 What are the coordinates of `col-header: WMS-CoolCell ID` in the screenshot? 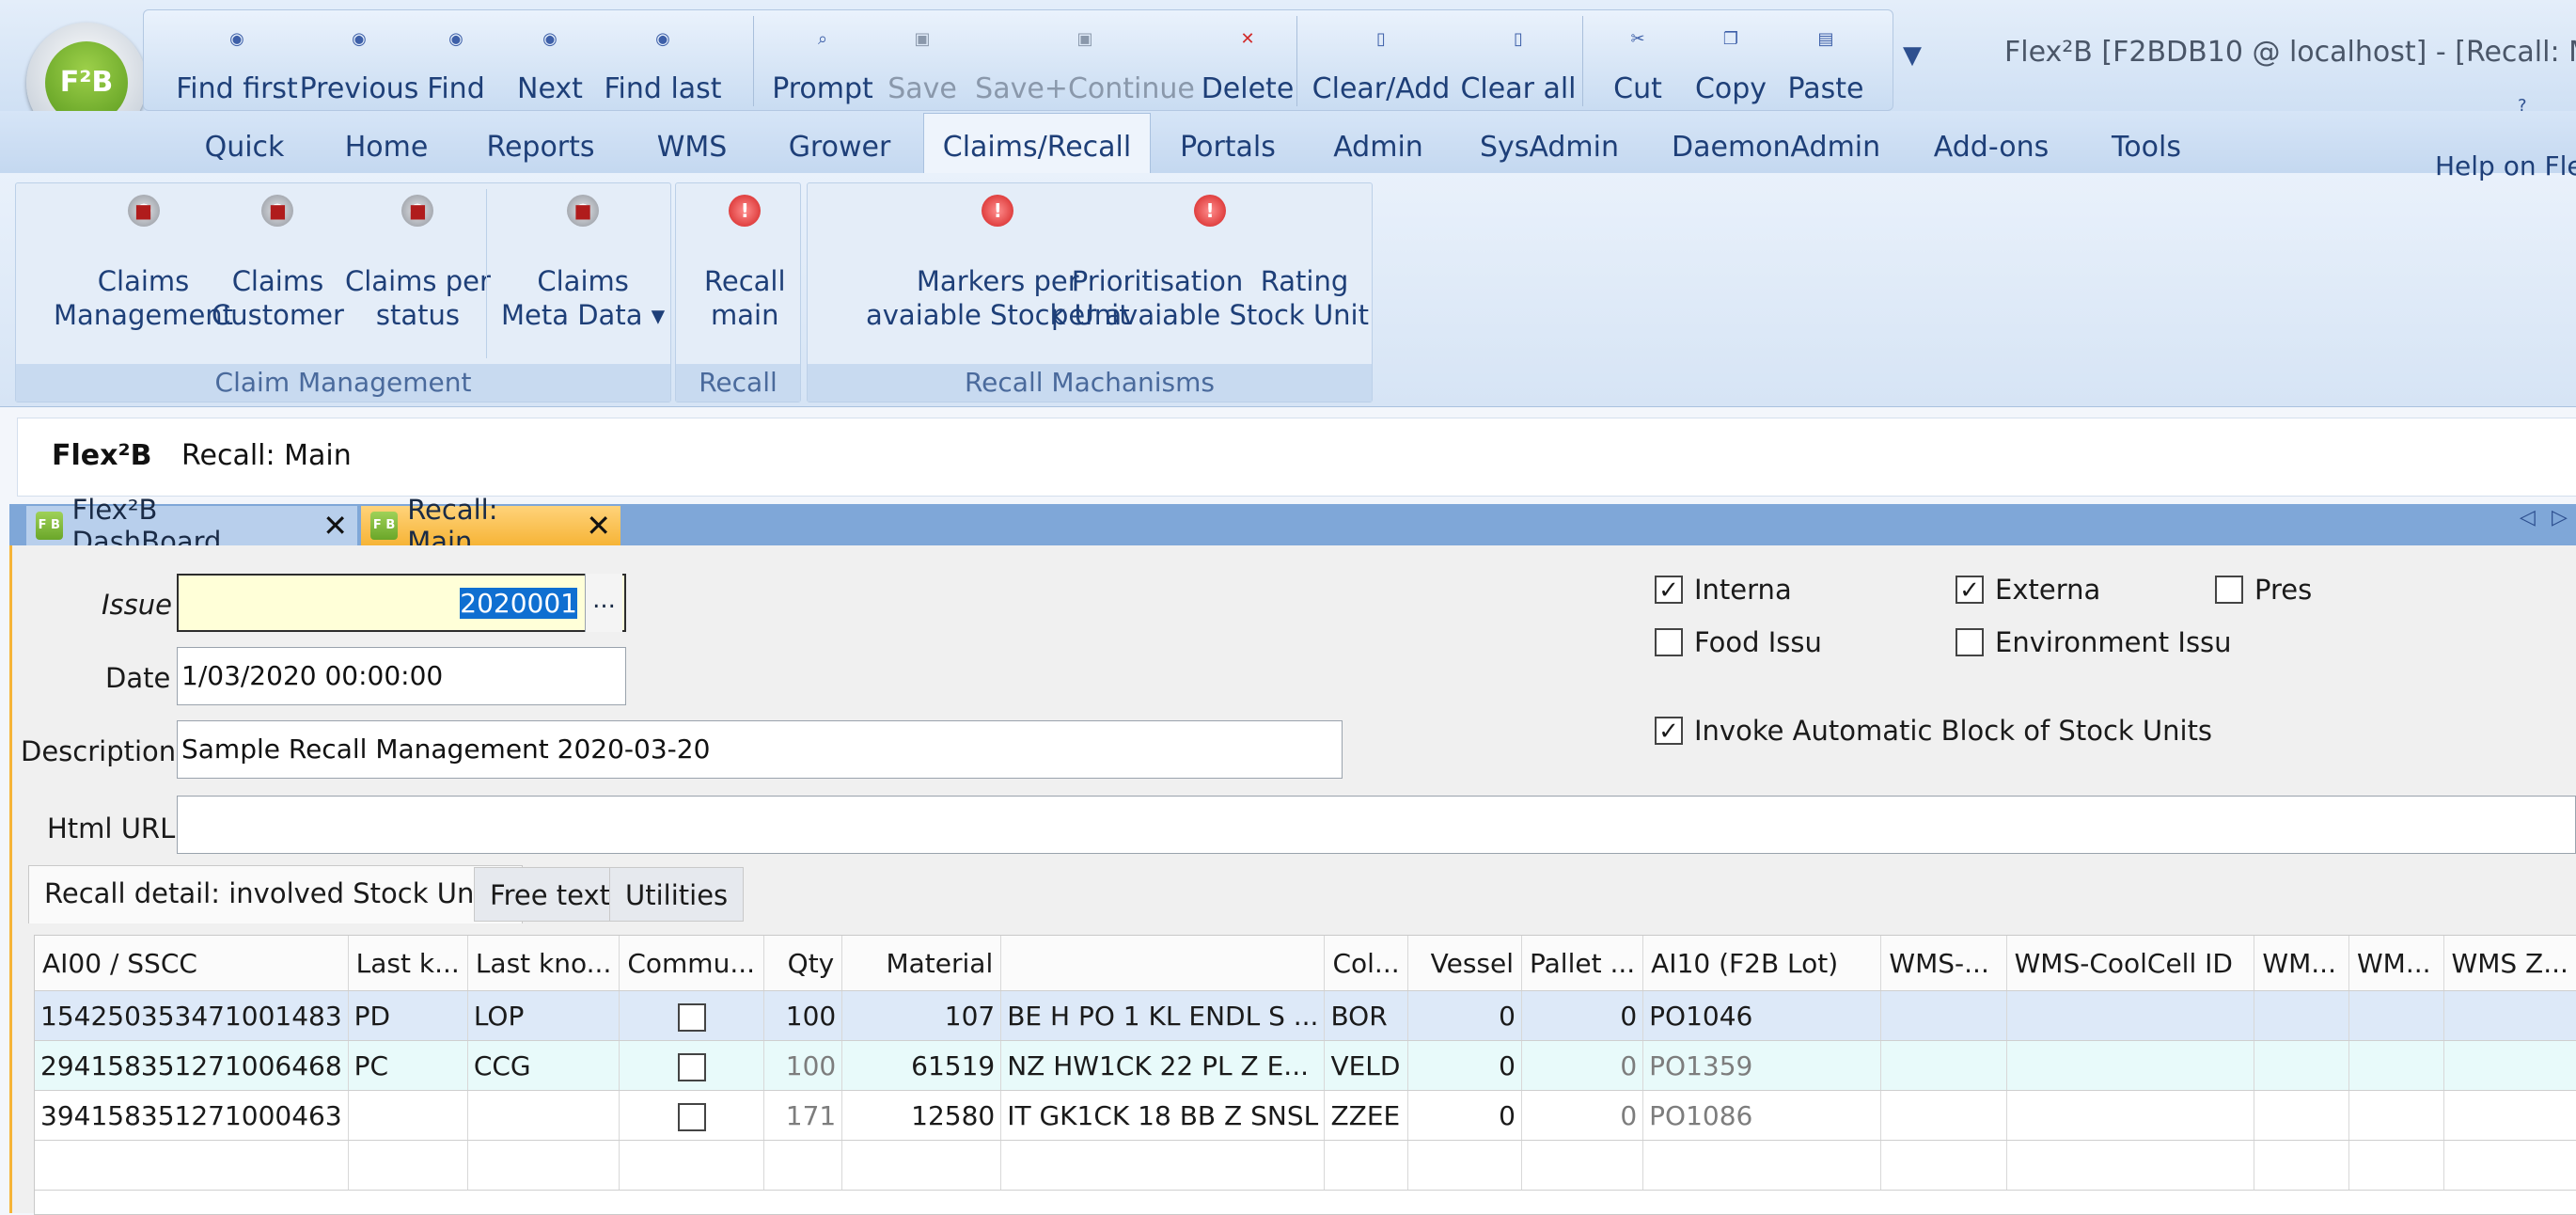 It's located at (2131, 963).